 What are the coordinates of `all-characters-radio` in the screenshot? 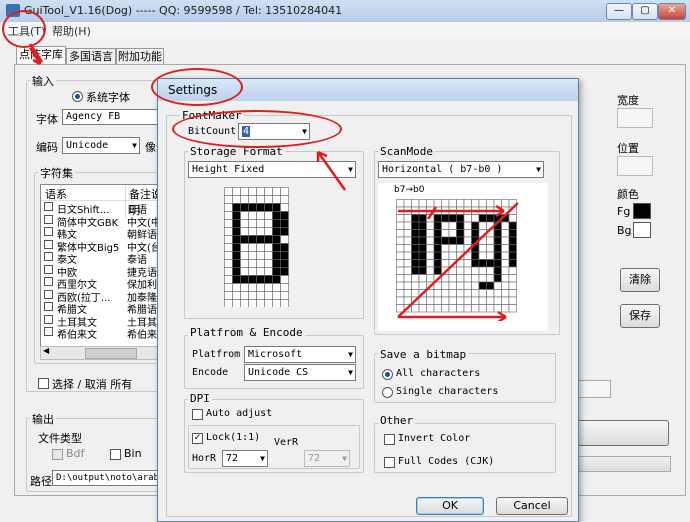 It's located at (387, 373).